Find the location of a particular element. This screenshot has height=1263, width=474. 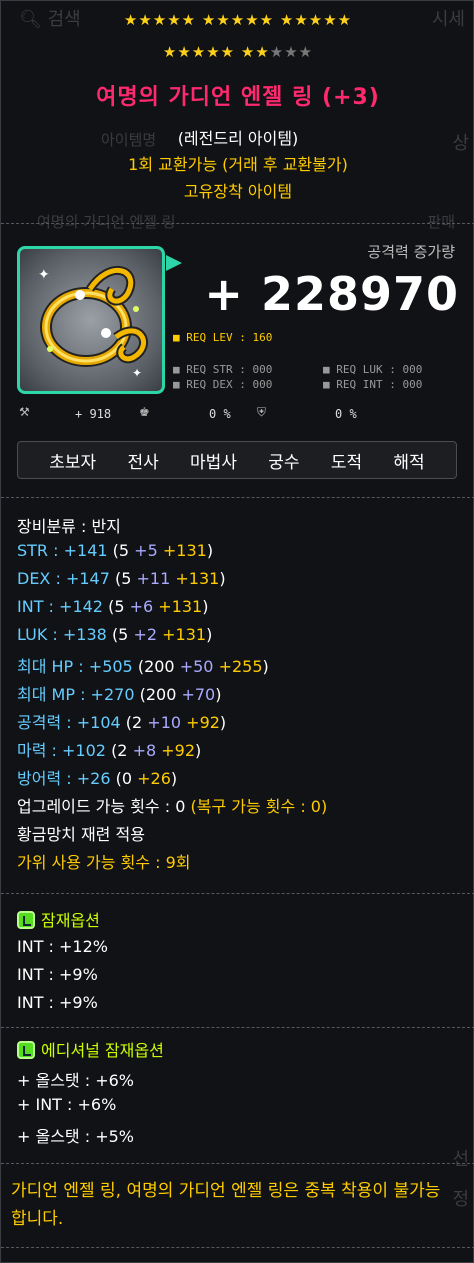

potential-title: 잠재옵션 is located at coordinates (58, 919).